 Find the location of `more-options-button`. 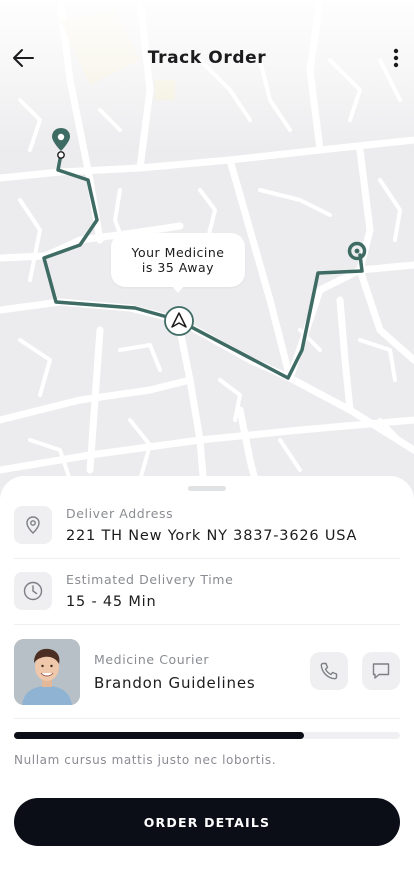

more-options-button is located at coordinates (396, 58).